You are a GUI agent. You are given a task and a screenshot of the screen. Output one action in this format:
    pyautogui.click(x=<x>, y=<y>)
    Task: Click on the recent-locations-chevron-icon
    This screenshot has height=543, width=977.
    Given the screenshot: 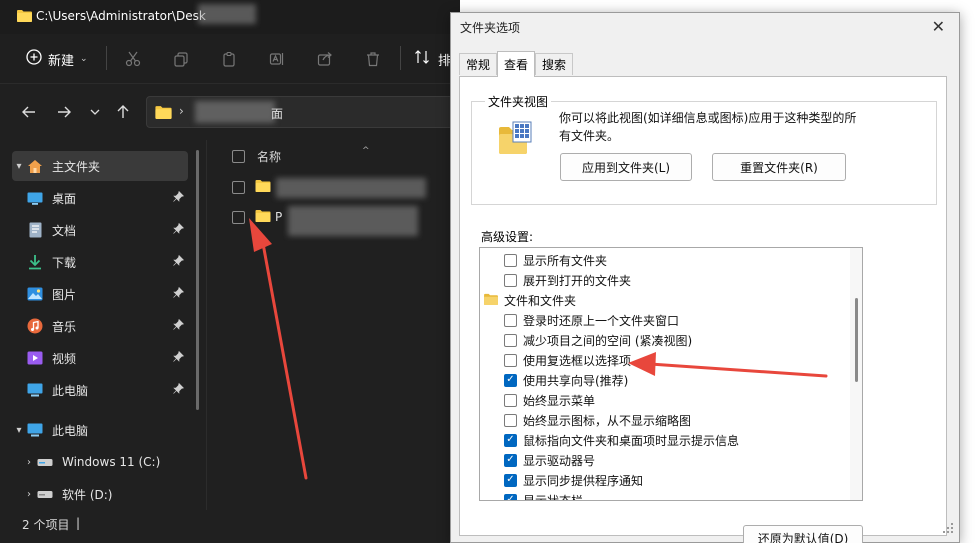 What is the action you would take?
    pyautogui.click(x=95, y=112)
    